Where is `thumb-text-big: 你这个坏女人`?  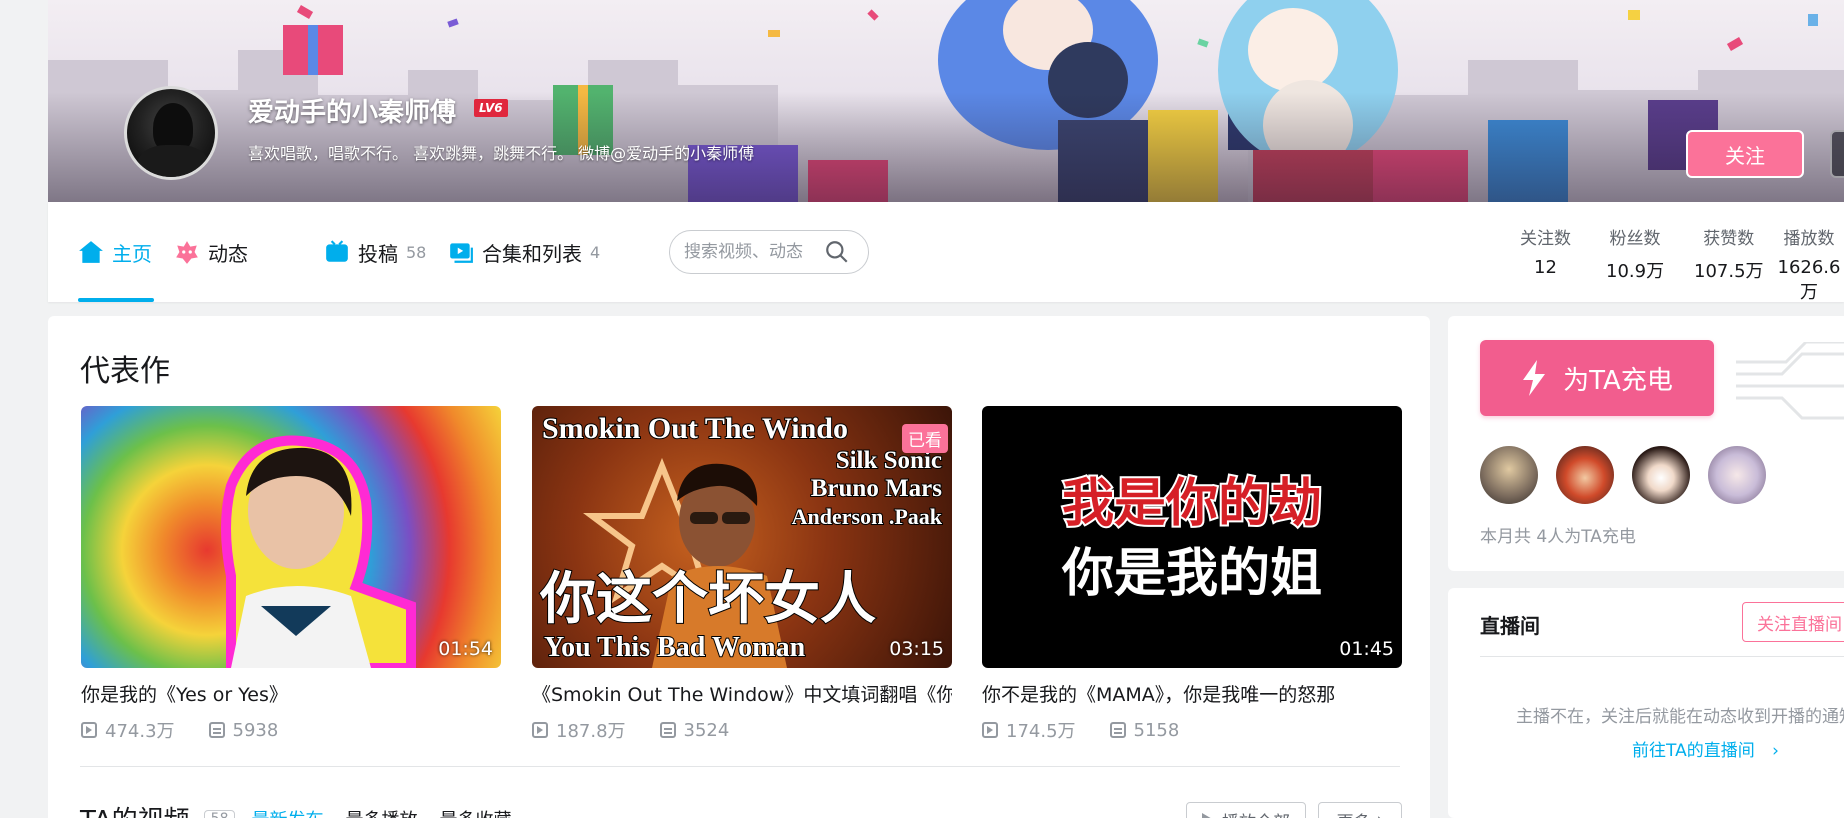 thumb-text-big: 你这个坏女人 is located at coordinates (707, 599).